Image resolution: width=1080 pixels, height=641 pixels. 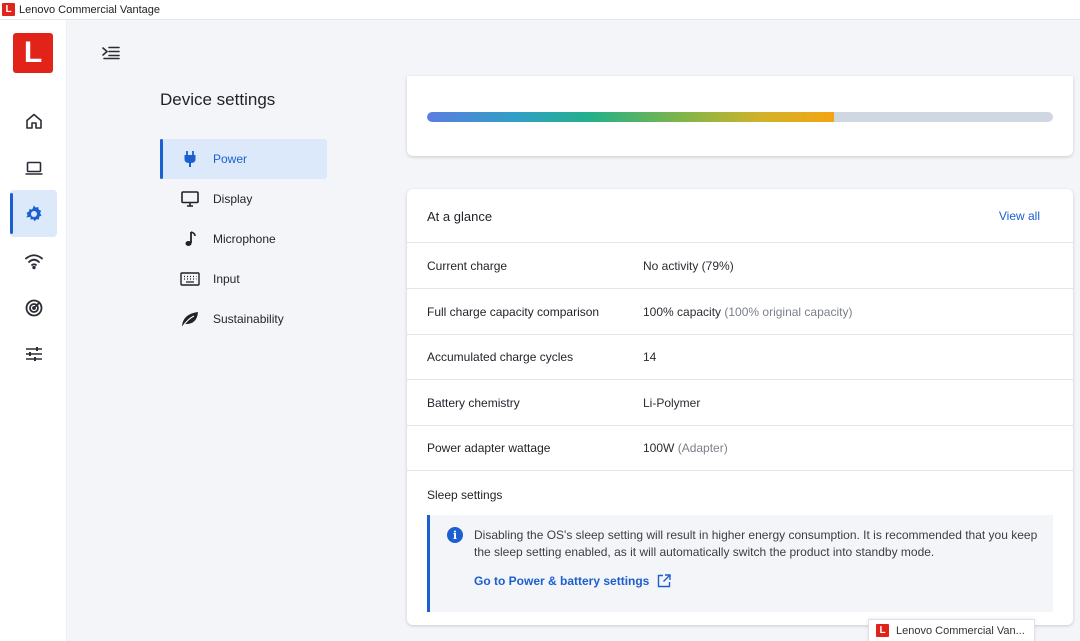 I want to click on row-label: Power adapter wattage, so click(x=489, y=447).